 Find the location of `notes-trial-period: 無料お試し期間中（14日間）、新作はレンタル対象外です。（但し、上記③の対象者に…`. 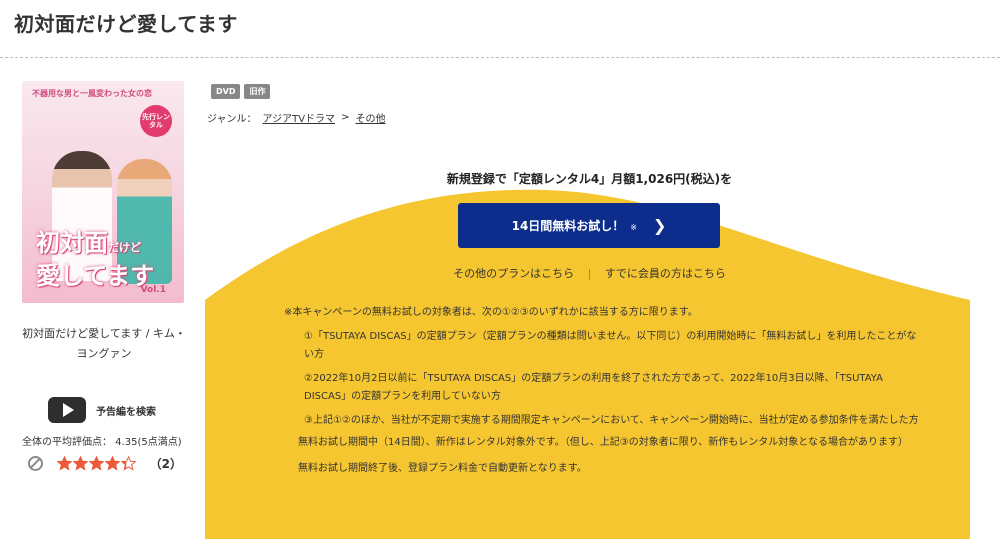

notes-trial-period: 無料お試し期間中（14日間）、新作はレンタル対象外です。（但し、上記③の対象者に… is located at coordinates (603, 442).